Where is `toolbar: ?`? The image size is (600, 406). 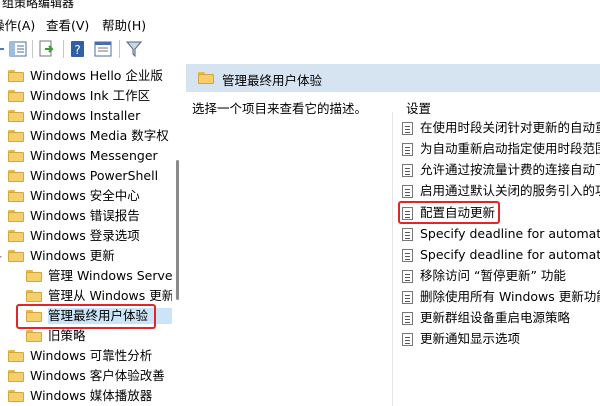
toolbar: ? is located at coordinates (300, 49).